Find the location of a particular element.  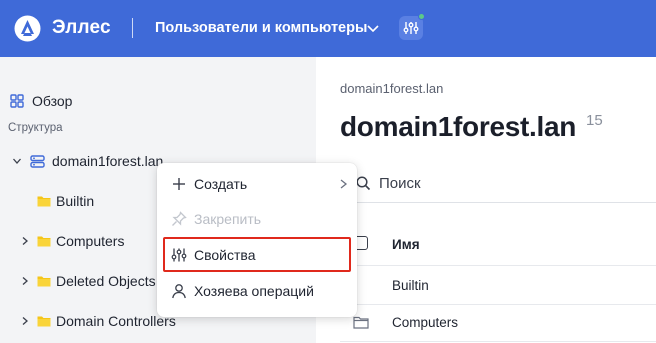

table-row: Builtin is located at coordinates (410, 285).